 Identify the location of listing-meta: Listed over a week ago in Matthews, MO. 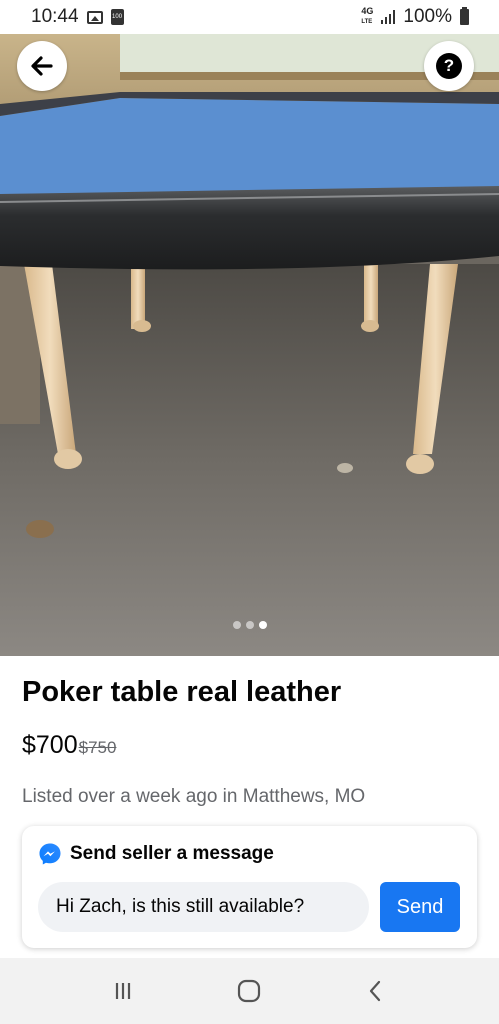
(194, 796).